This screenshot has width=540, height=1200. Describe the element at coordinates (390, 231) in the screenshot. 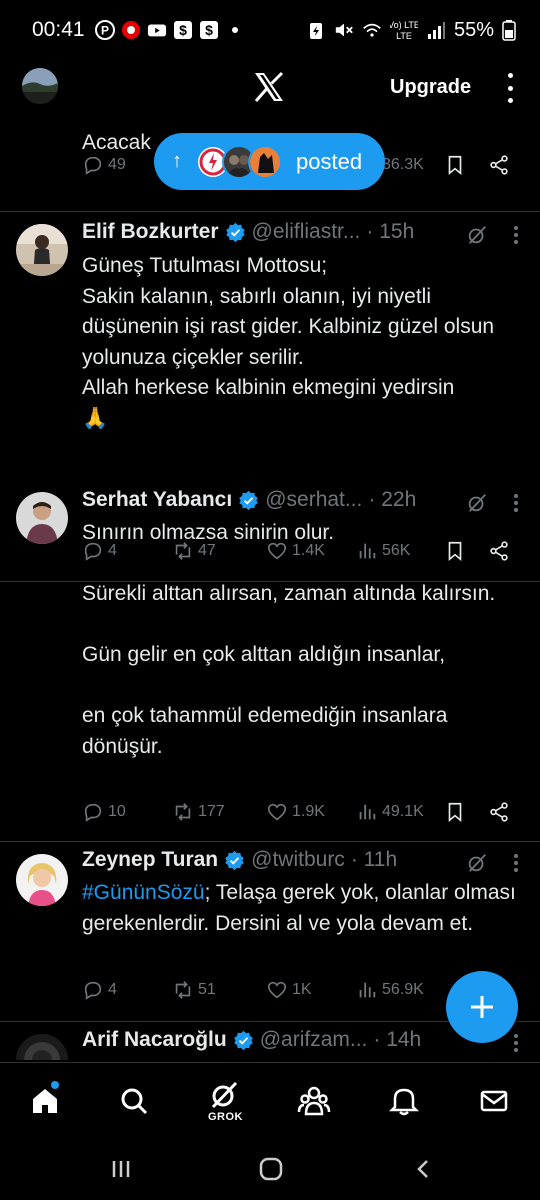

I see `tweet-time: · 15h` at that location.